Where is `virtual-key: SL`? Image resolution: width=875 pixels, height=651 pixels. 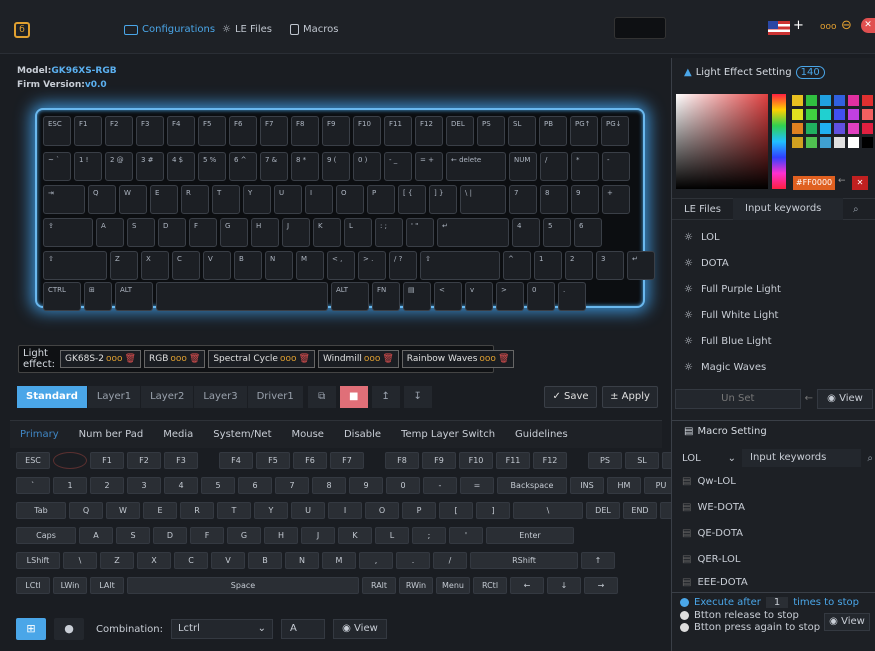 virtual-key: SL is located at coordinates (642, 460).